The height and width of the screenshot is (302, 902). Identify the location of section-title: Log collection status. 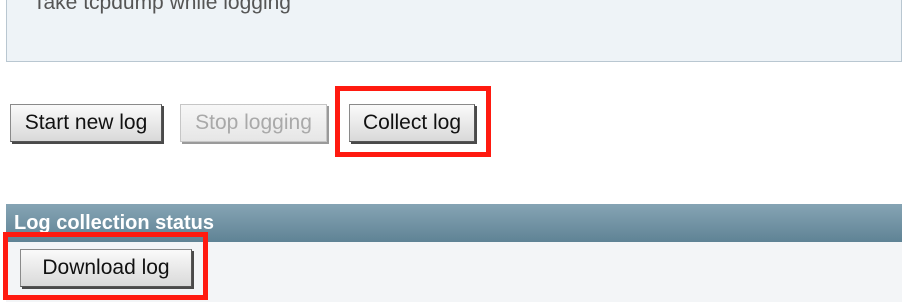
(114, 223).